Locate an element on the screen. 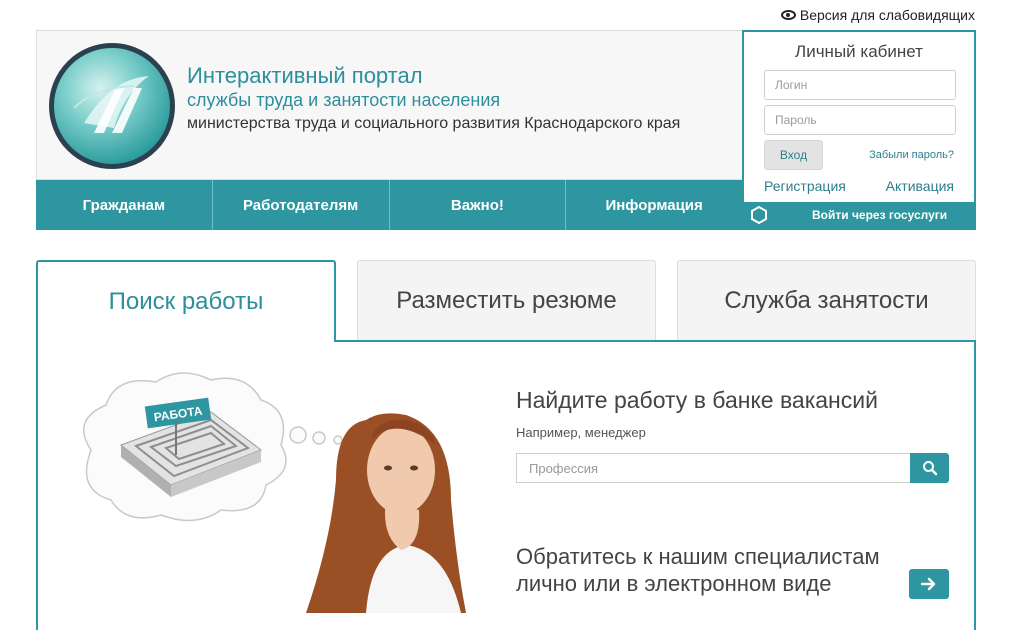 This screenshot has width=1021, height=630. tab-employment-service: Служба занятости is located at coordinates (826, 300).